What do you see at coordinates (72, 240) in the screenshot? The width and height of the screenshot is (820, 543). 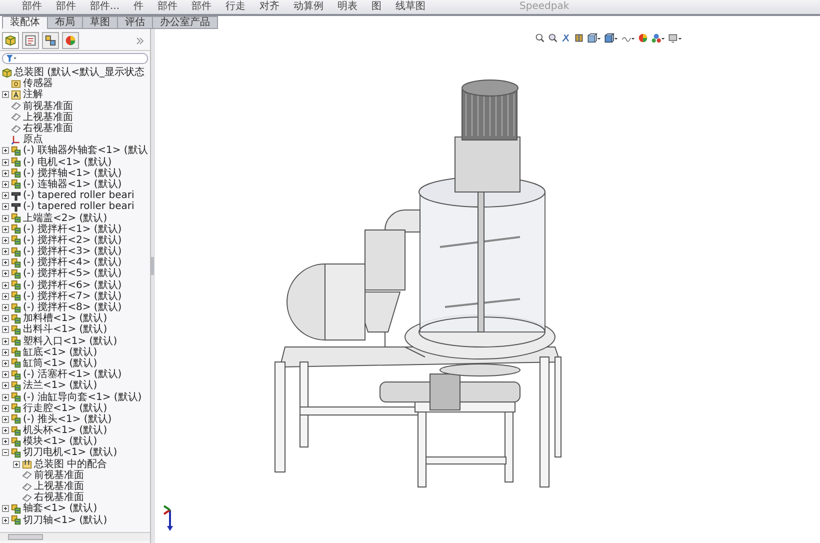 I see `tree-item: (-) 搅拌杆<2> (默认)` at bounding box center [72, 240].